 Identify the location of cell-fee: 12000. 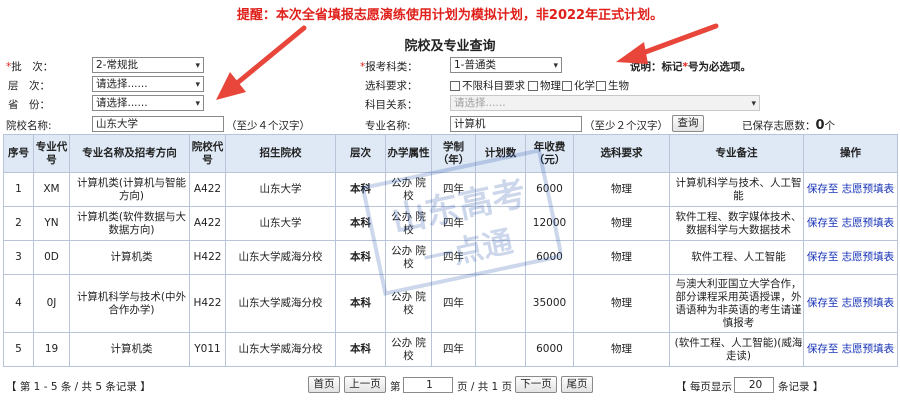
(549, 223).